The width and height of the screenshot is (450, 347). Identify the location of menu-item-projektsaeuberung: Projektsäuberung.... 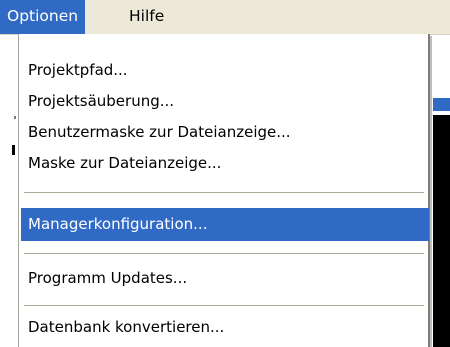
(225, 101).